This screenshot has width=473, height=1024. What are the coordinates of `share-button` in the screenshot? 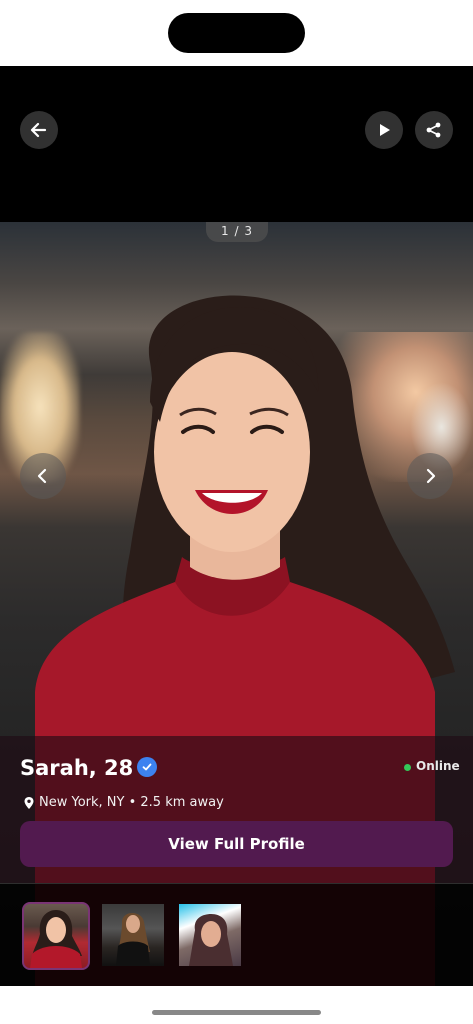 It's located at (434, 130).